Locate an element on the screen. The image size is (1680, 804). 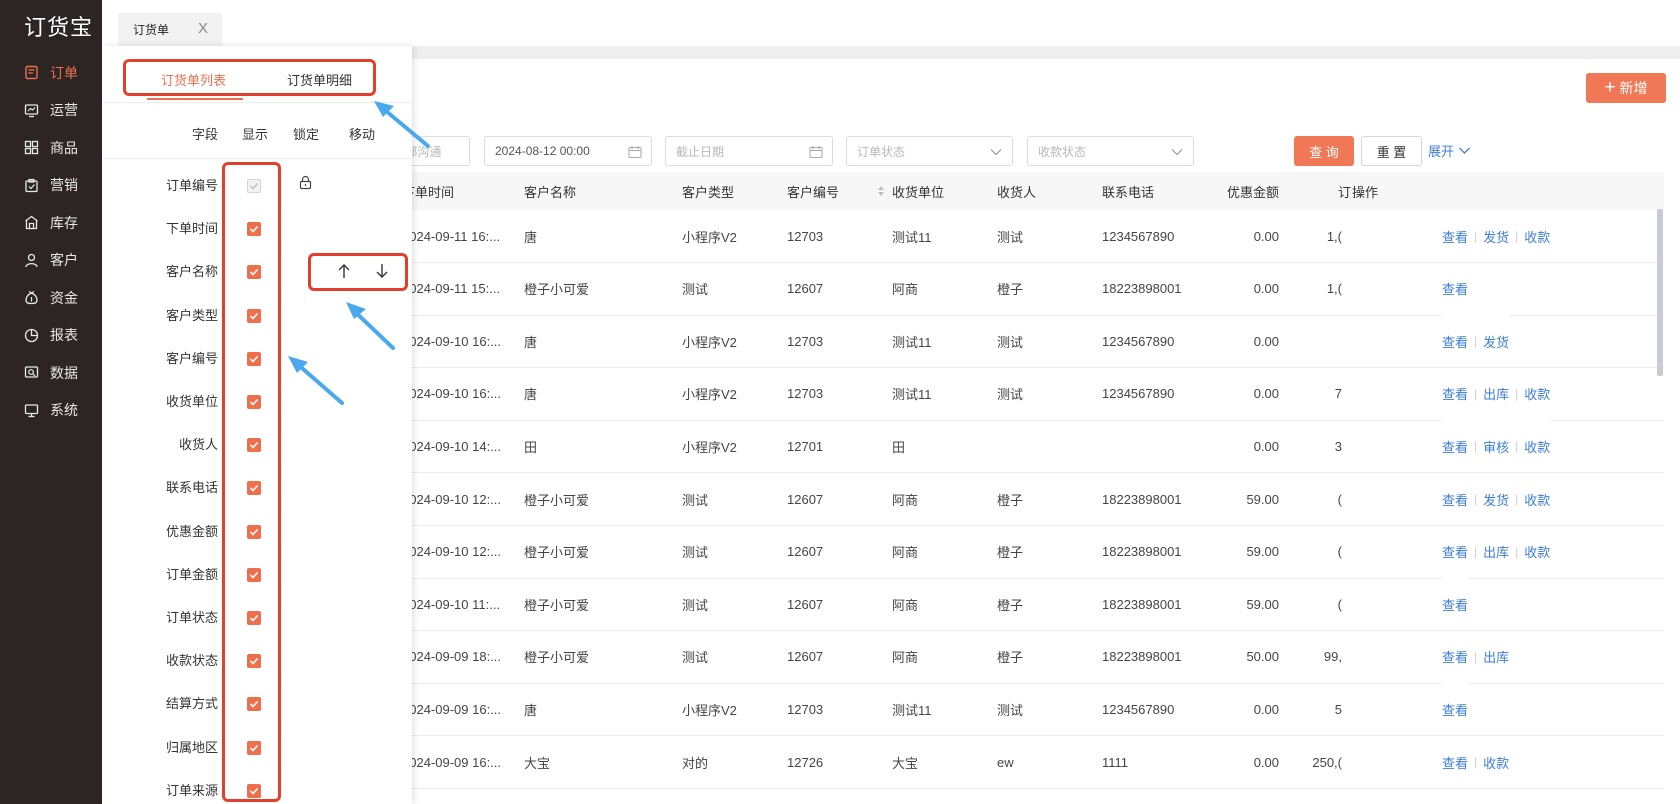
col-phone: 联系电话 is located at coordinates (1128, 191).